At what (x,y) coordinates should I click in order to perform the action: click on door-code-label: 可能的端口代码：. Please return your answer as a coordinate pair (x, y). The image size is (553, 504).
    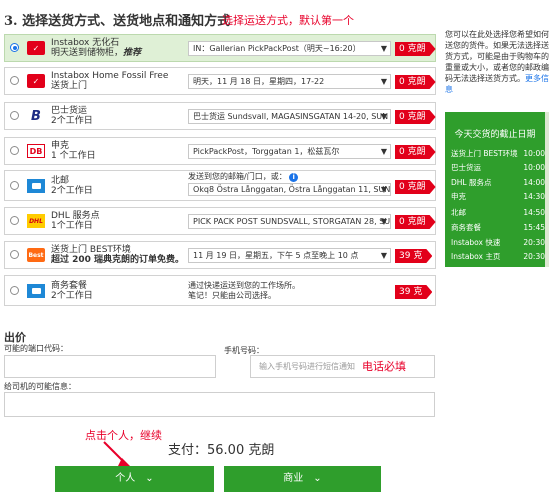
    Looking at the image, I should click on (36, 348).